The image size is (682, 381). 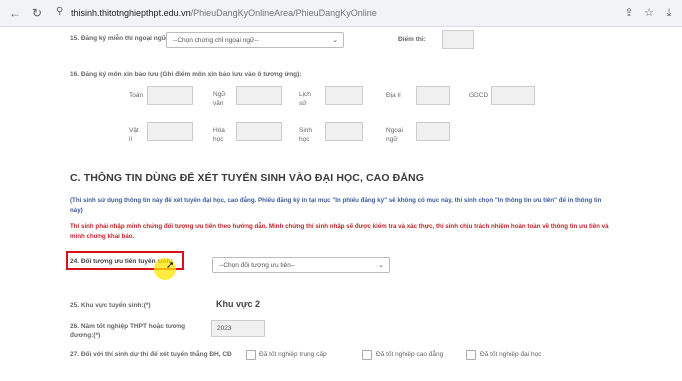 What do you see at coordinates (238, 328) in the screenshot?
I see `graduation-year-input: 2023` at bounding box center [238, 328].